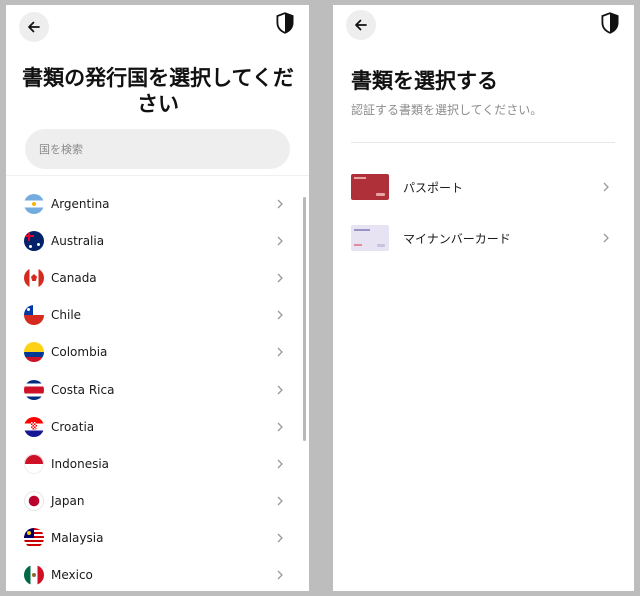 This screenshot has height=596, width=640. Describe the element at coordinates (157, 463) in the screenshot. I see `country-row-indonesia: Indonesia` at that location.